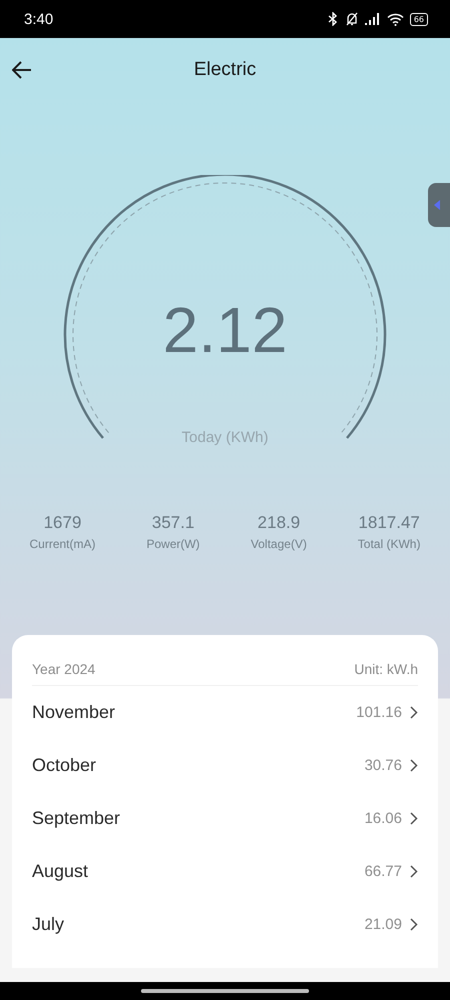 Image resolution: width=450 pixels, height=1000 pixels. Describe the element at coordinates (23, 70) in the screenshot. I see `back-button` at that location.